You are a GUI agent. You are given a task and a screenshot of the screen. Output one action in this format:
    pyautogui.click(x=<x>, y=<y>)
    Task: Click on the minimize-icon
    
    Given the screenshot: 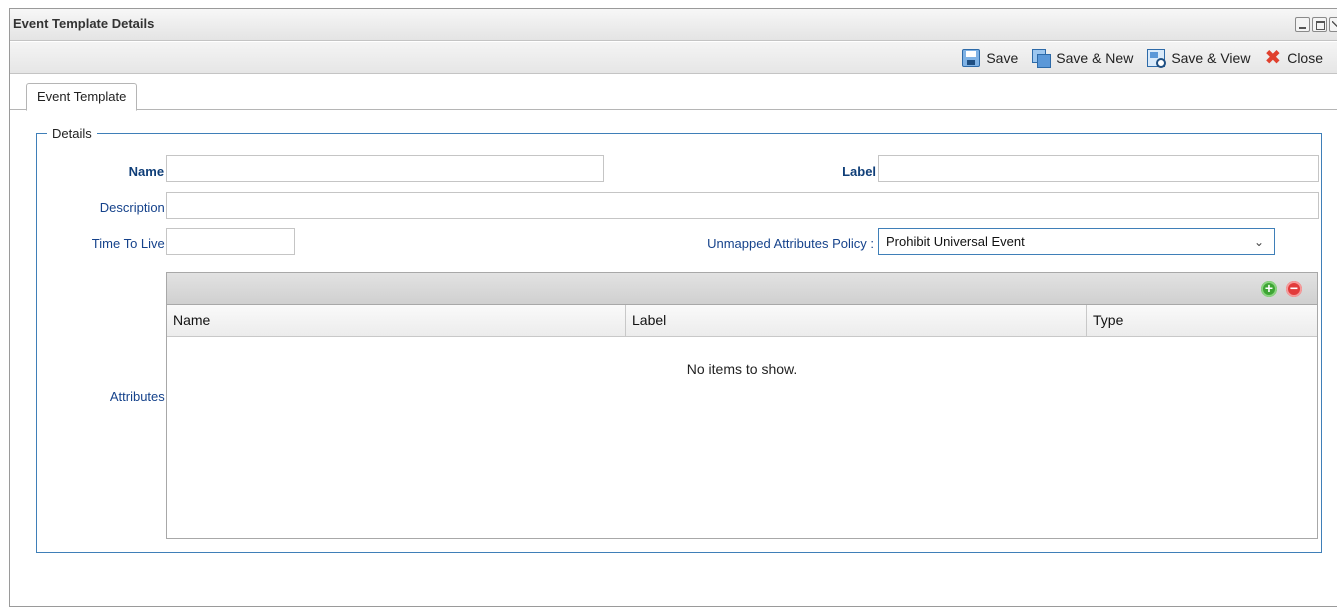 What is the action you would take?
    pyautogui.click(x=1302, y=24)
    